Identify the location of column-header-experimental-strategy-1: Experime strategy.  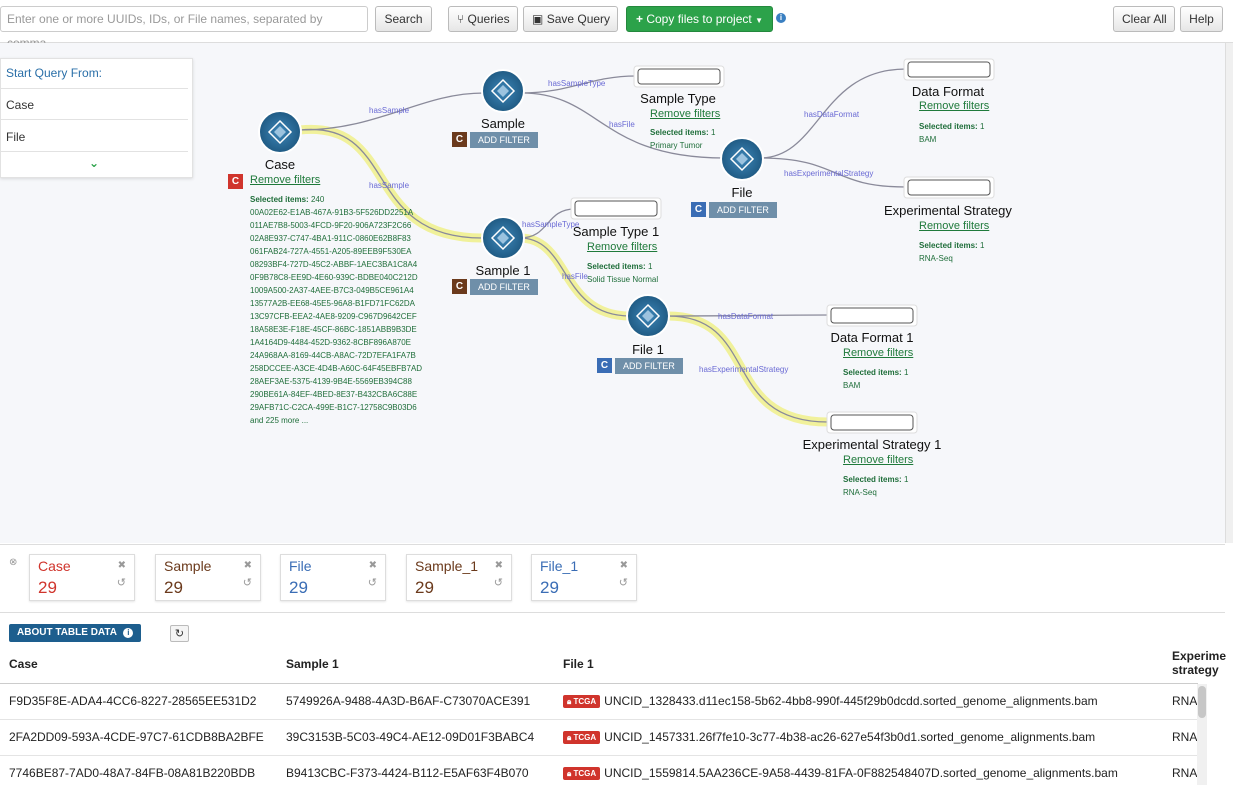
(1199, 663).